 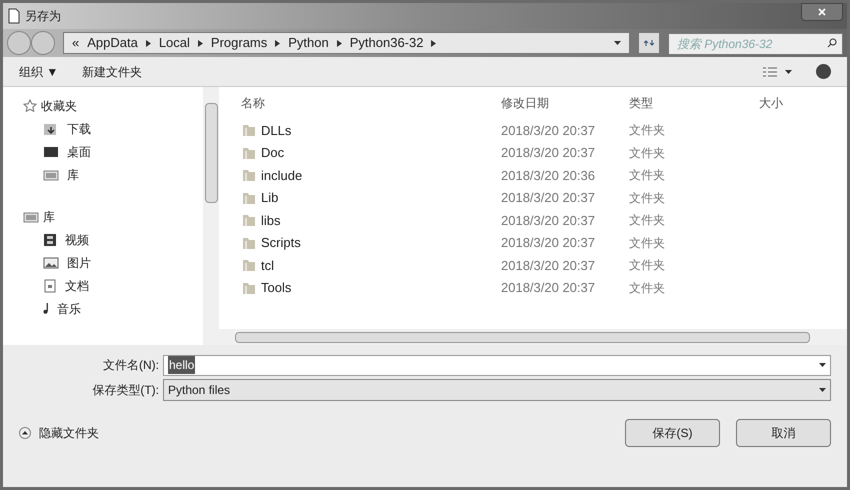 I want to click on view-options-button, so click(x=777, y=71).